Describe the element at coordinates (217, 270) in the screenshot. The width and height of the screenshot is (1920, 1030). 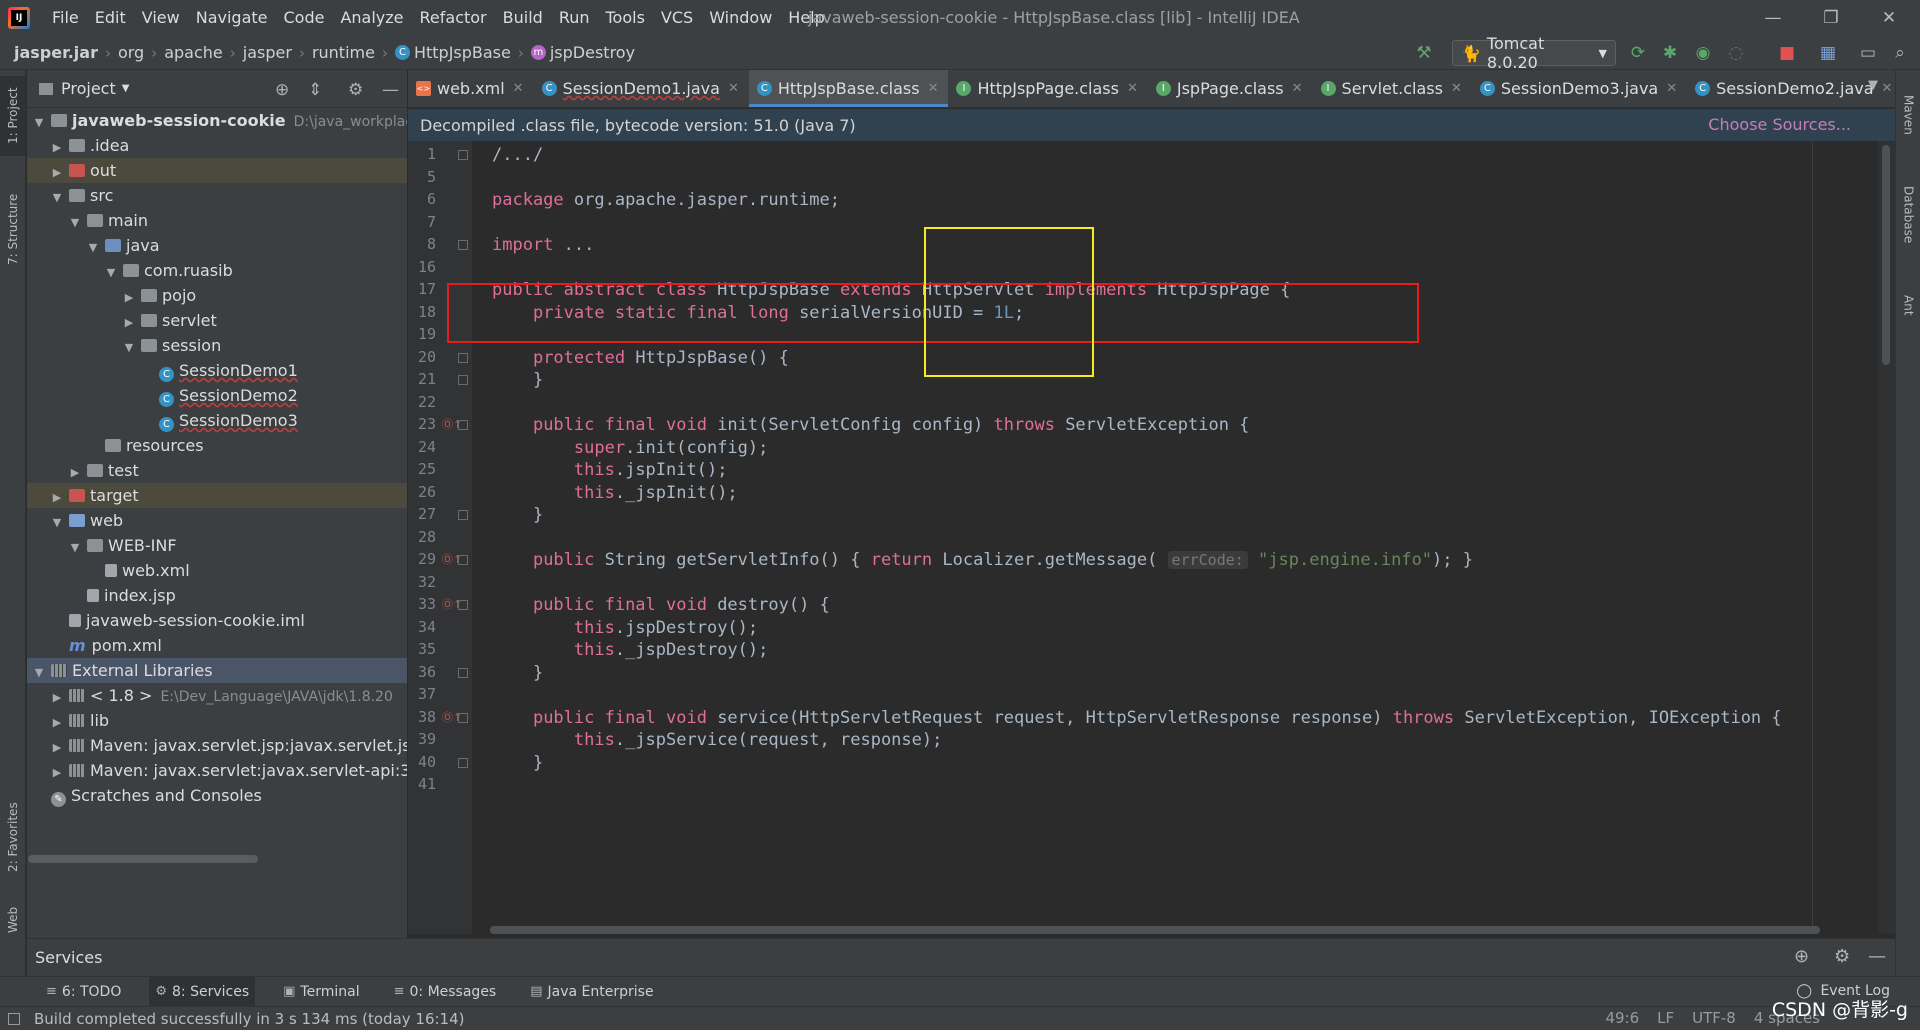
I see `tree-row: ▼ com.ruasib` at that location.